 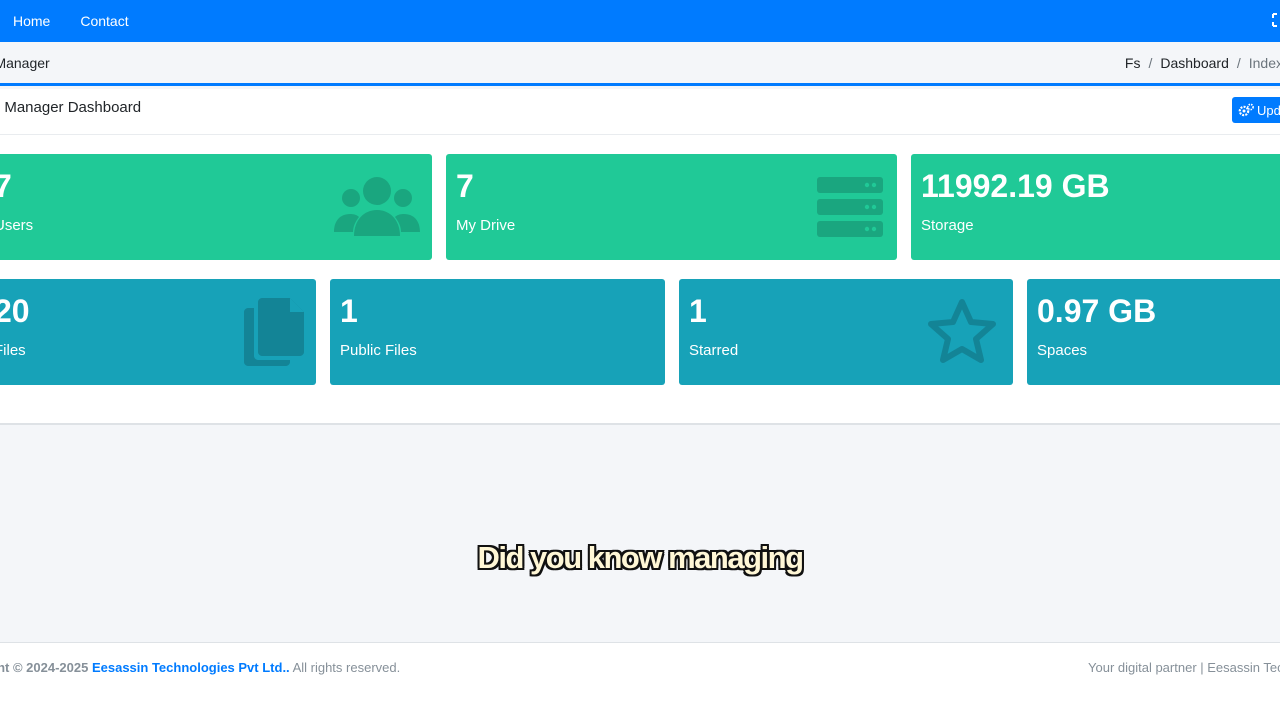 What do you see at coordinates (962, 331) in the screenshot?
I see `star-icon` at bounding box center [962, 331].